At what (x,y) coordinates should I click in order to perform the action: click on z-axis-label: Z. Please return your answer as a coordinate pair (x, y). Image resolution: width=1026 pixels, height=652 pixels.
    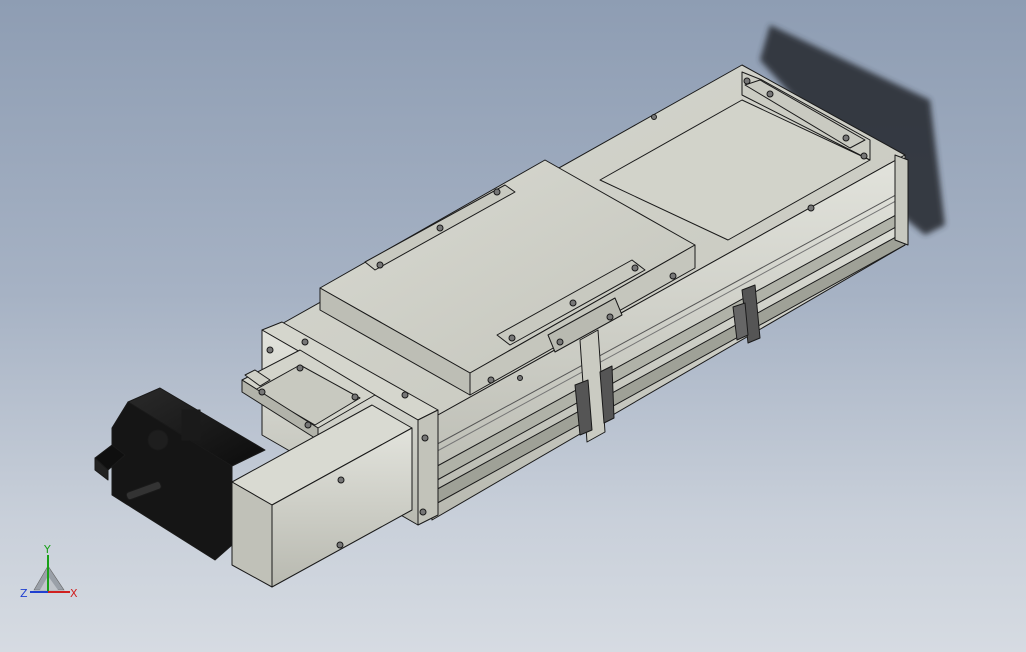
    Looking at the image, I should click on (24, 593).